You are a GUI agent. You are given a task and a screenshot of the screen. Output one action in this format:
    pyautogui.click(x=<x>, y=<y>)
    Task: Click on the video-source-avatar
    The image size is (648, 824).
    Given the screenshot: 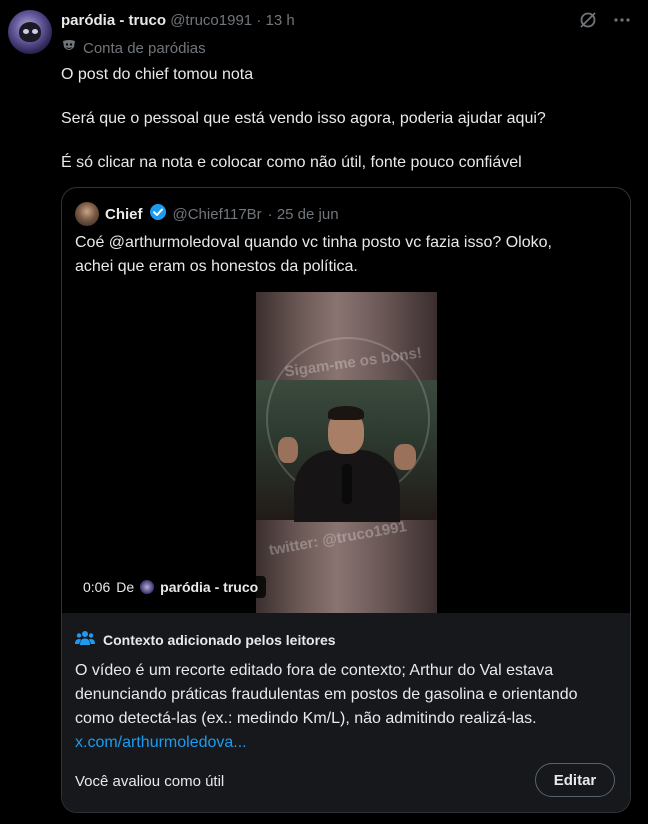 What is the action you would take?
    pyautogui.click(x=147, y=587)
    